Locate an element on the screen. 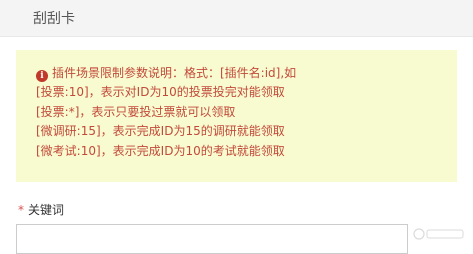  keyword-input is located at coordinates (212, 239).